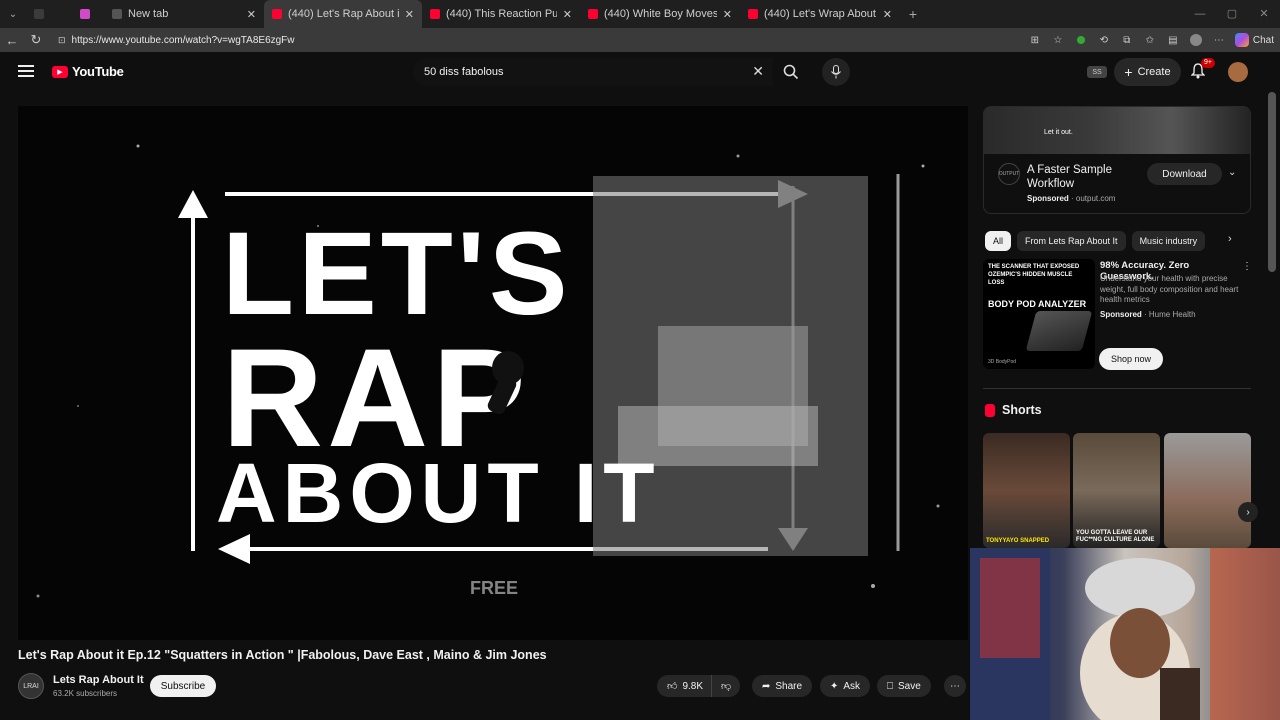  I want to click on chip-from-channel: From Lets Rap About It, so click(1071, 241).